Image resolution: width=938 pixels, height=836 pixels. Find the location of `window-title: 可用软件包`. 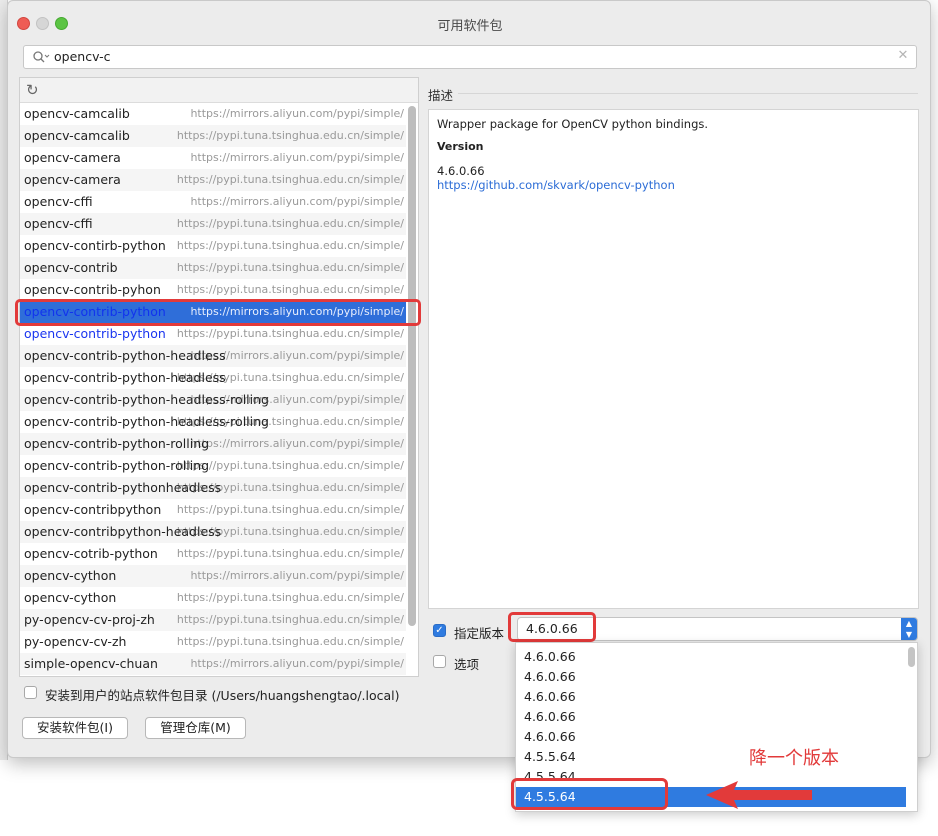

window-title: 可用软件包 is located at coordinates (470, 26).